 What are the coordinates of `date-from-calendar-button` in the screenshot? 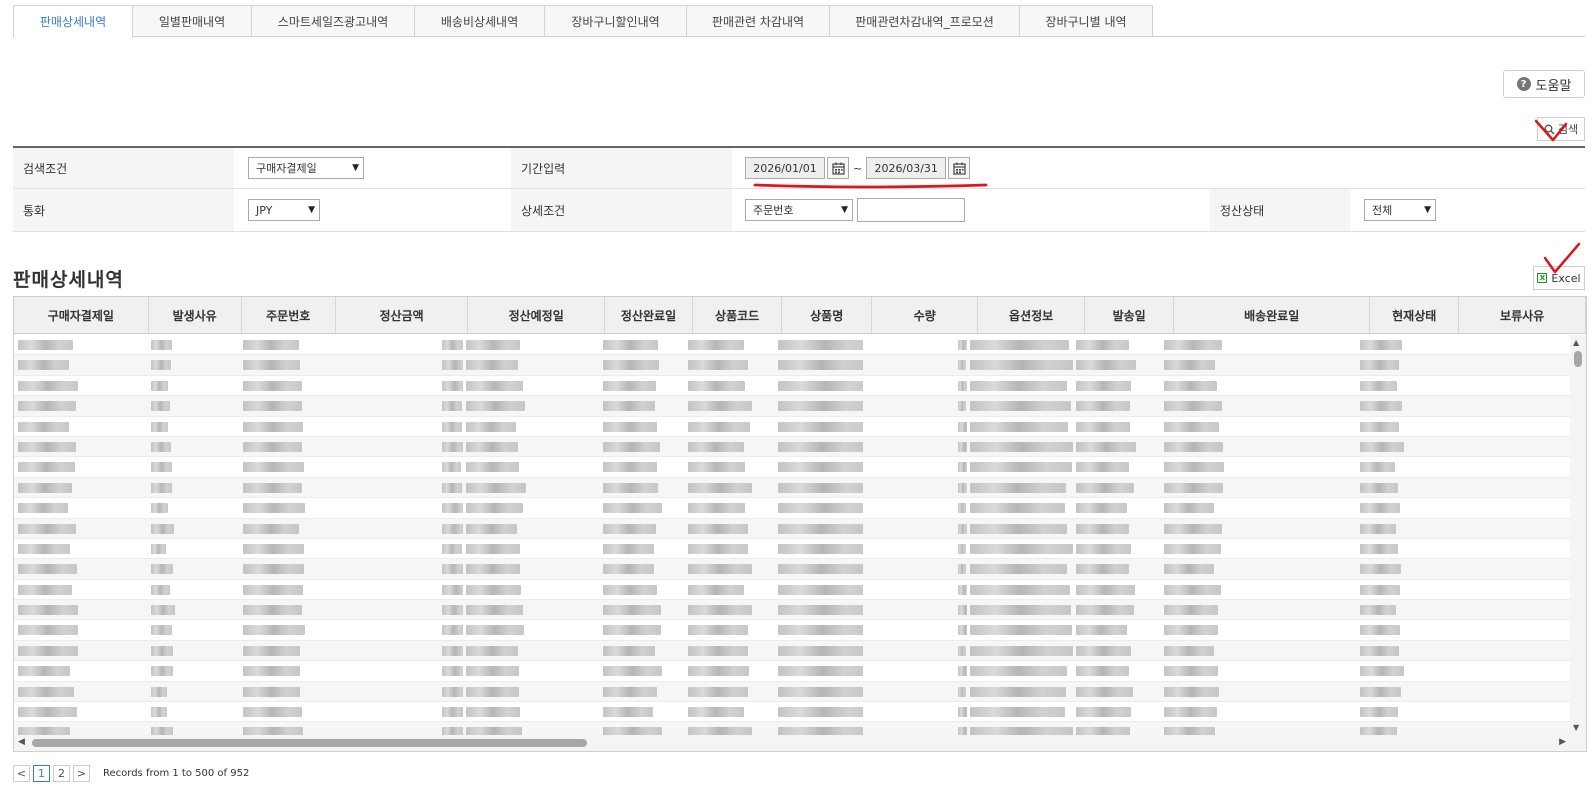 It's located at (838, 168).